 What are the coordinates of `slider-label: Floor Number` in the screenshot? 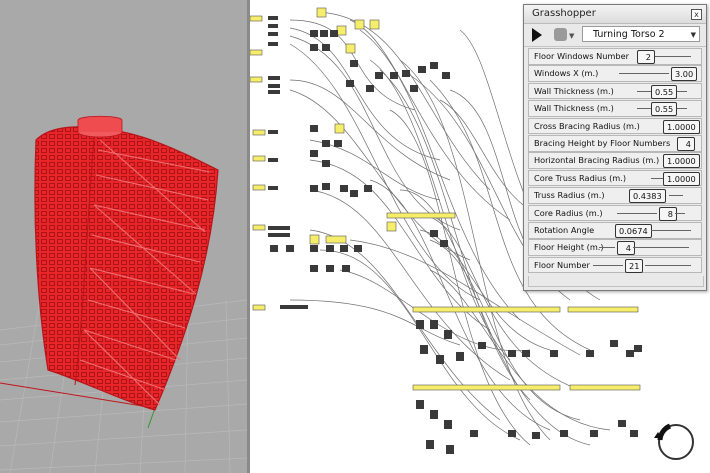 It's located at (562, 264).